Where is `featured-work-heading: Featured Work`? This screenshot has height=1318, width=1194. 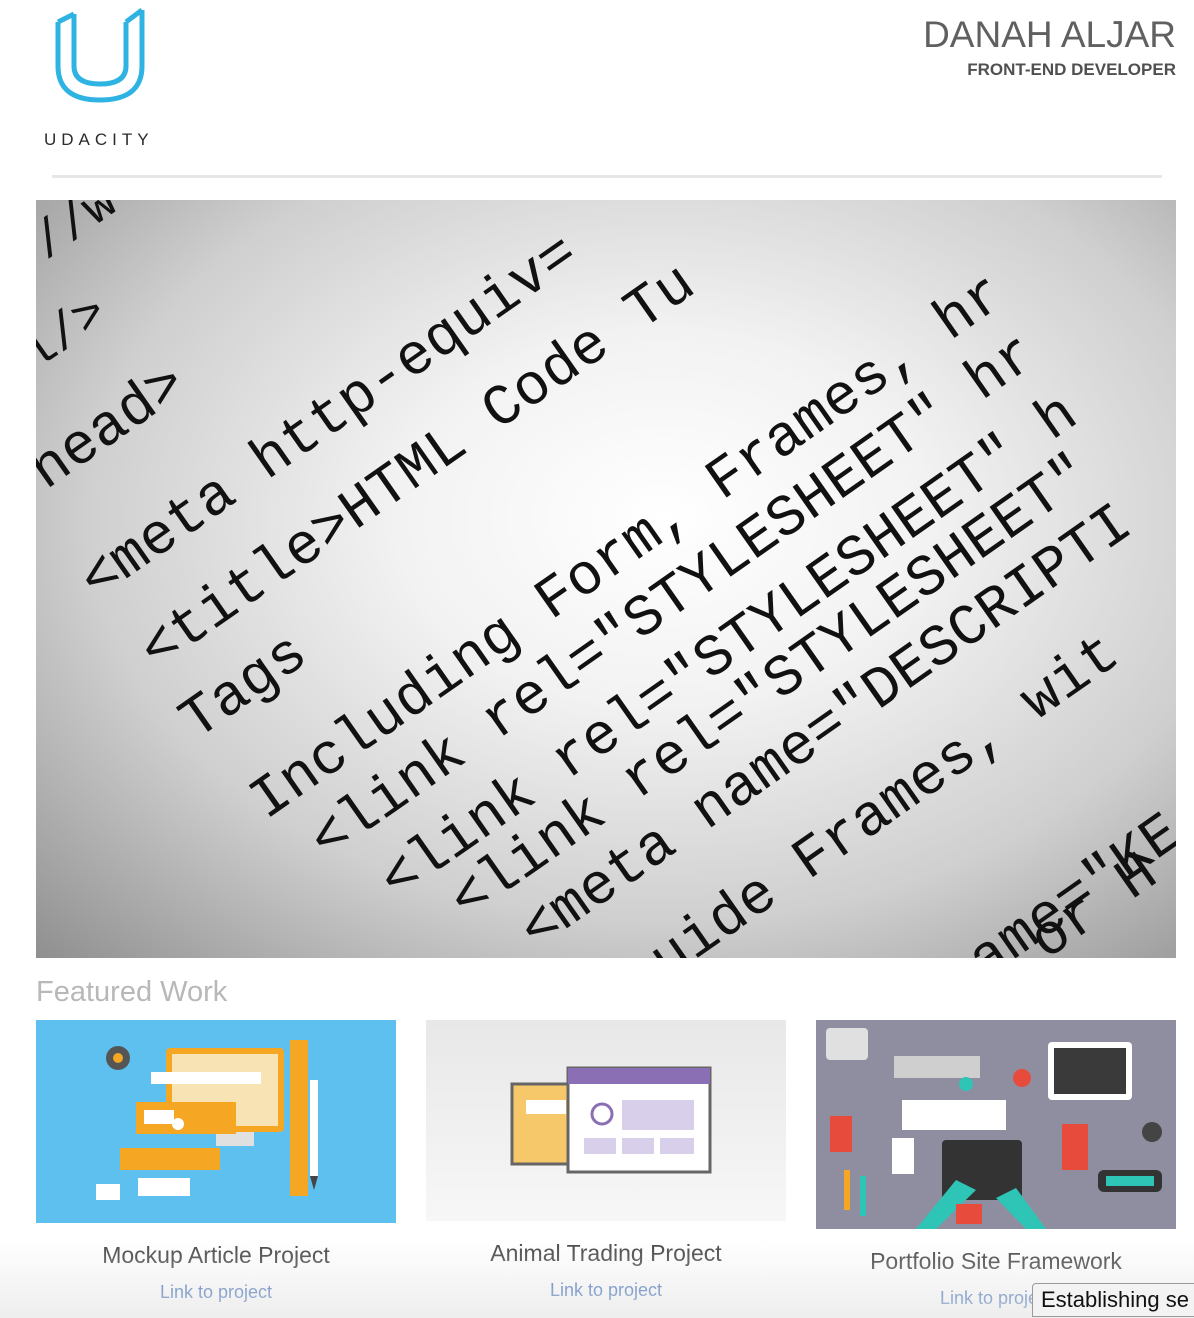 featured-work-heading: Featured Work is located at coordinates (132, 992).